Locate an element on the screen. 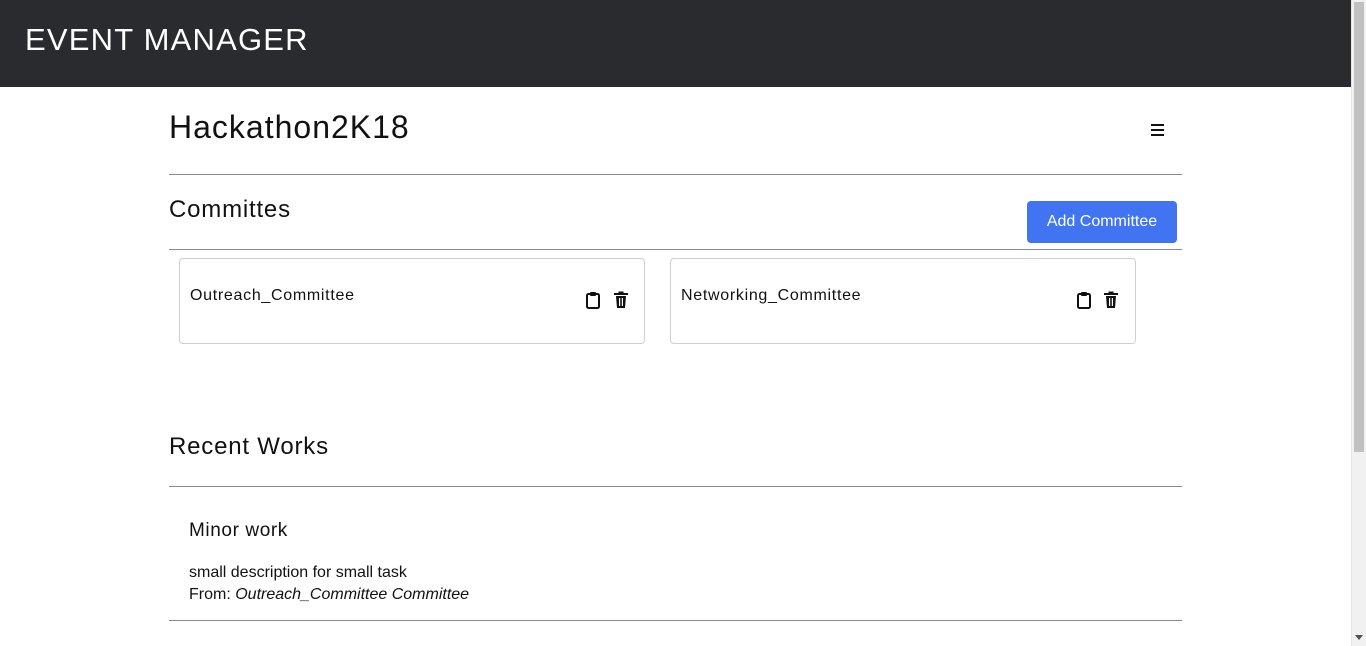 Image resolution: width=1366 pixels, height=646 pixels. work-title: Minor work is located at coordinates (238, 530).